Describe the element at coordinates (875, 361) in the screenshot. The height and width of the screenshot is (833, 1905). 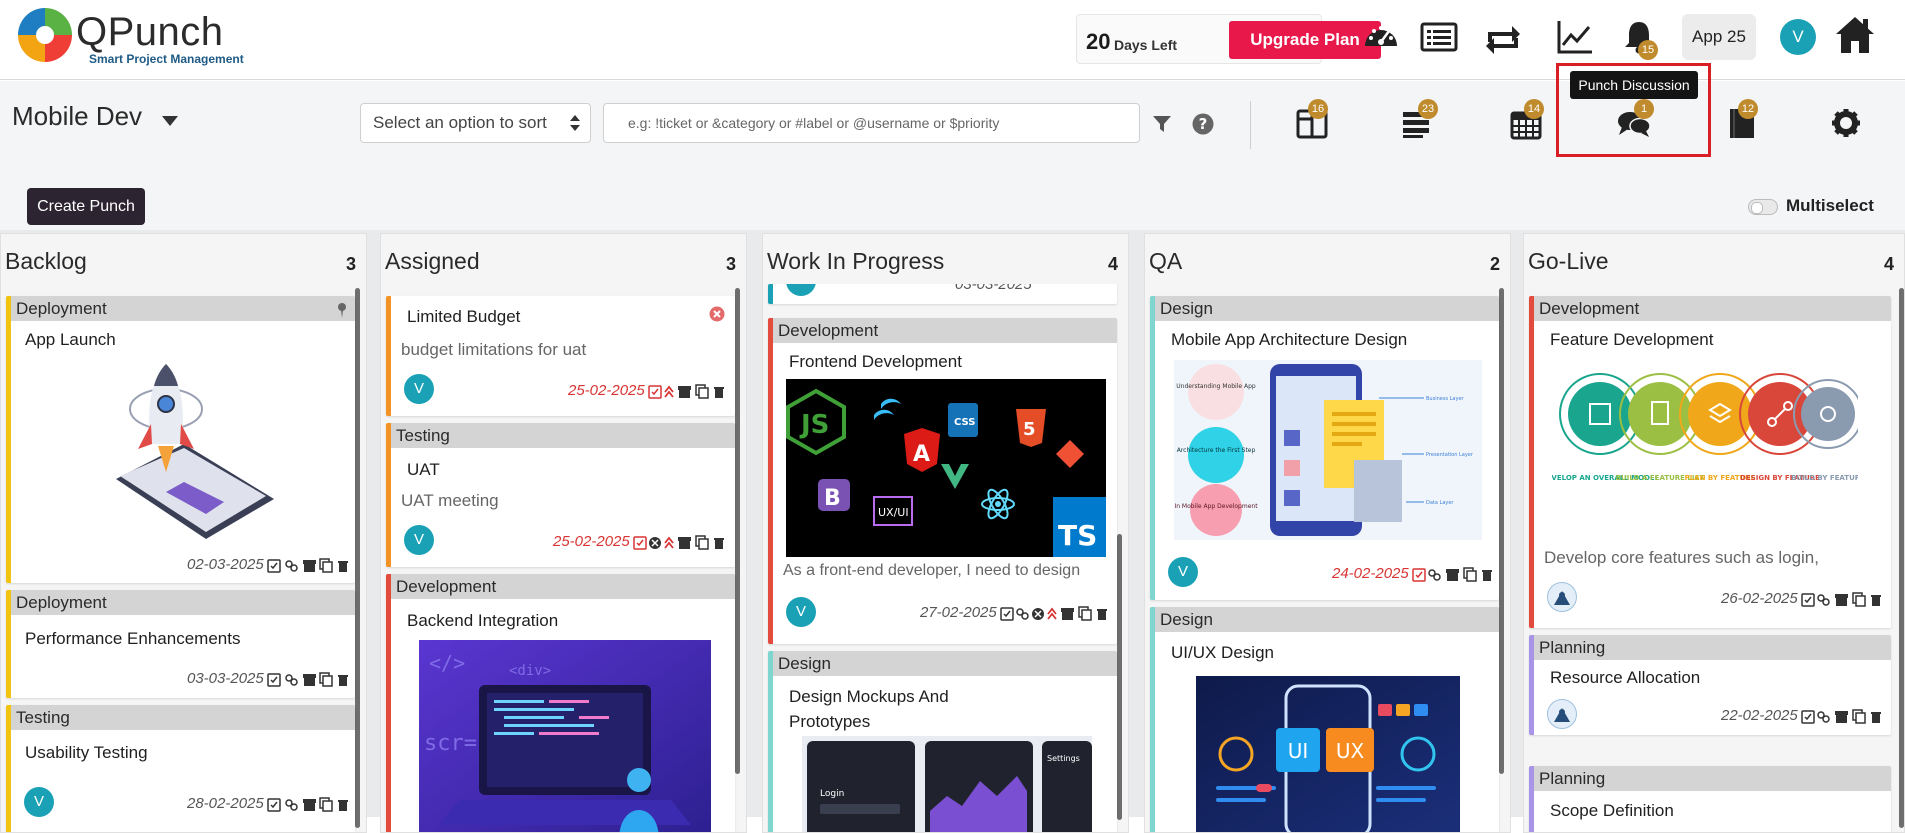
I see `card-title: Frontend Development` at that location.